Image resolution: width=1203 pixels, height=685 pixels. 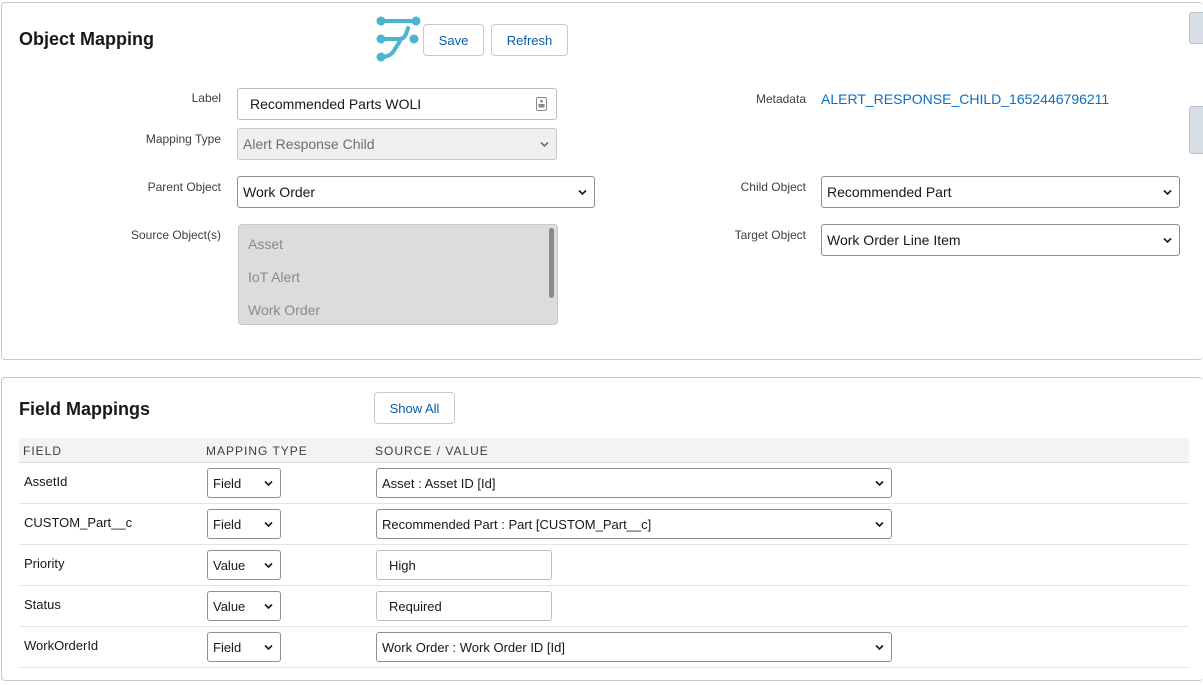 I want to click on column-header-field: FIELD, so click(x=43, y=451).